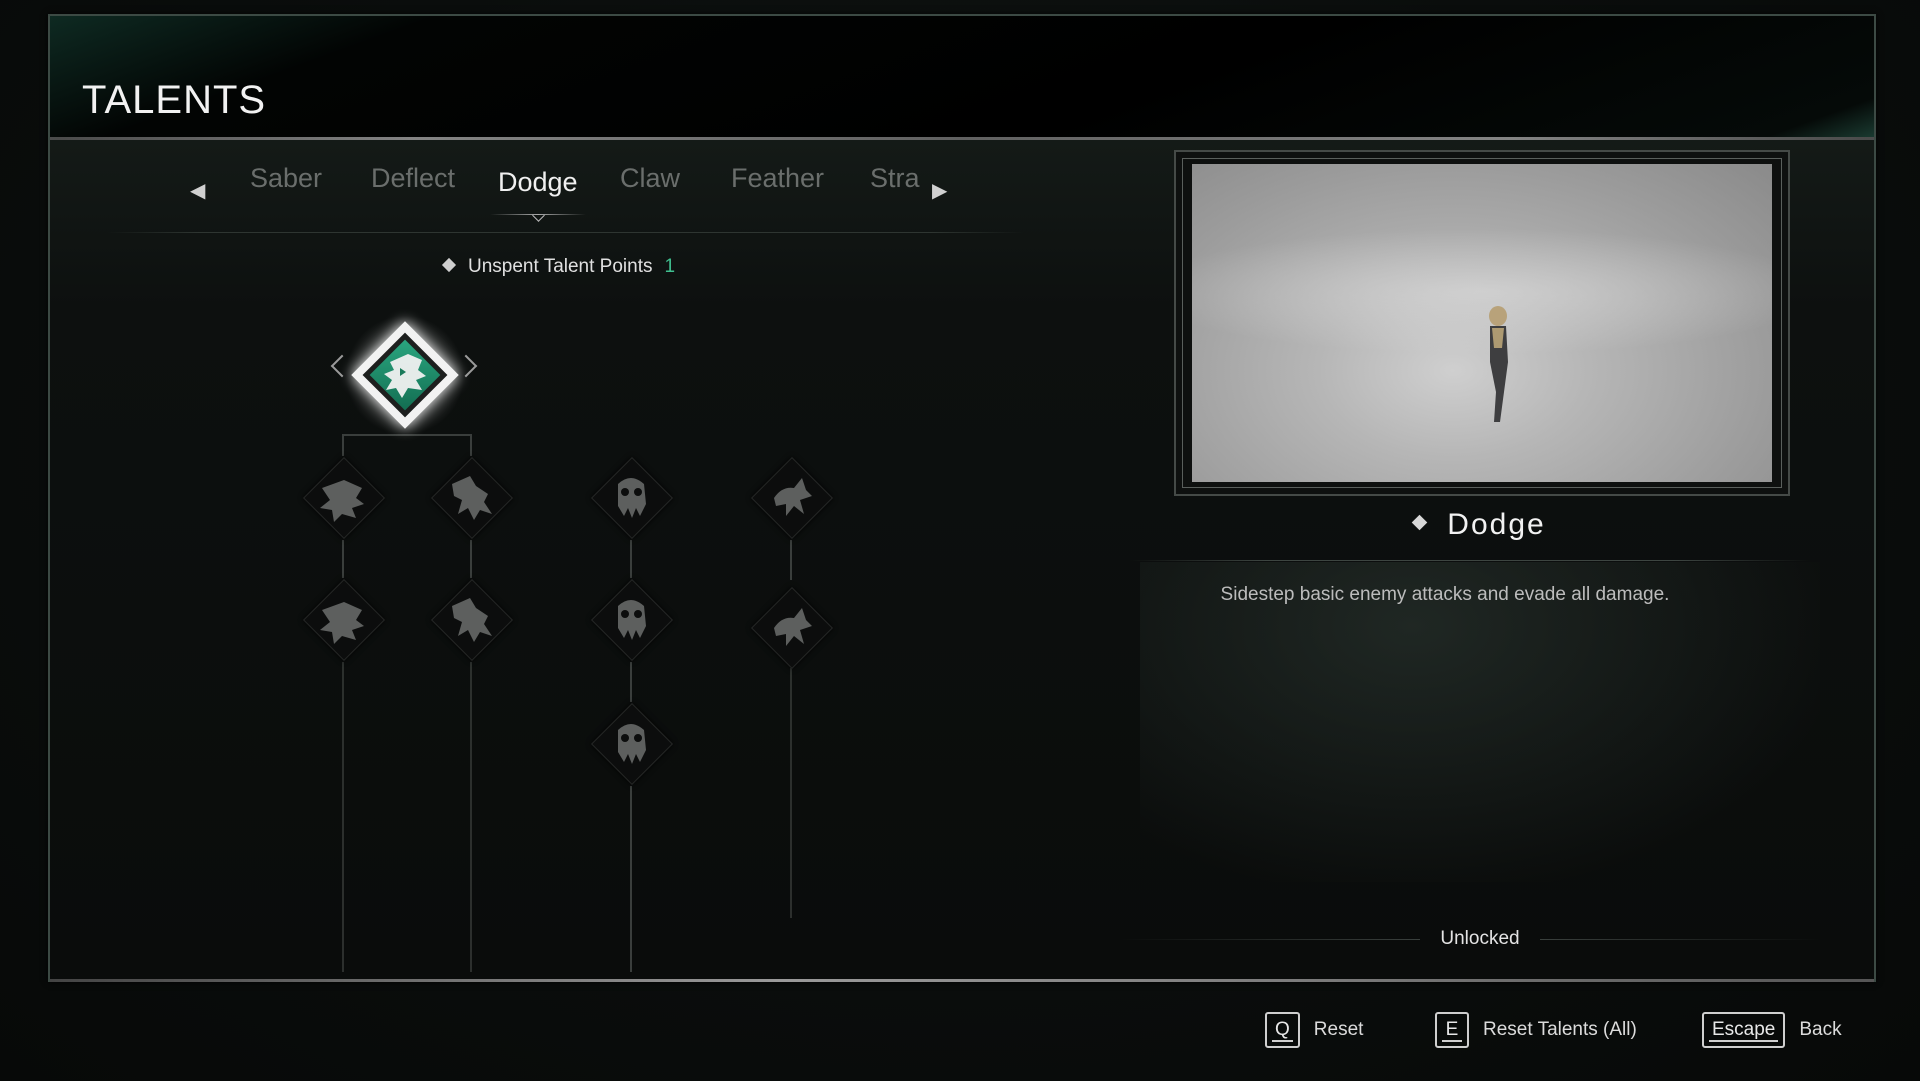 The width and height of the screenshot is (1920, 1081). I want to click on description-background, so click(1480, 722).